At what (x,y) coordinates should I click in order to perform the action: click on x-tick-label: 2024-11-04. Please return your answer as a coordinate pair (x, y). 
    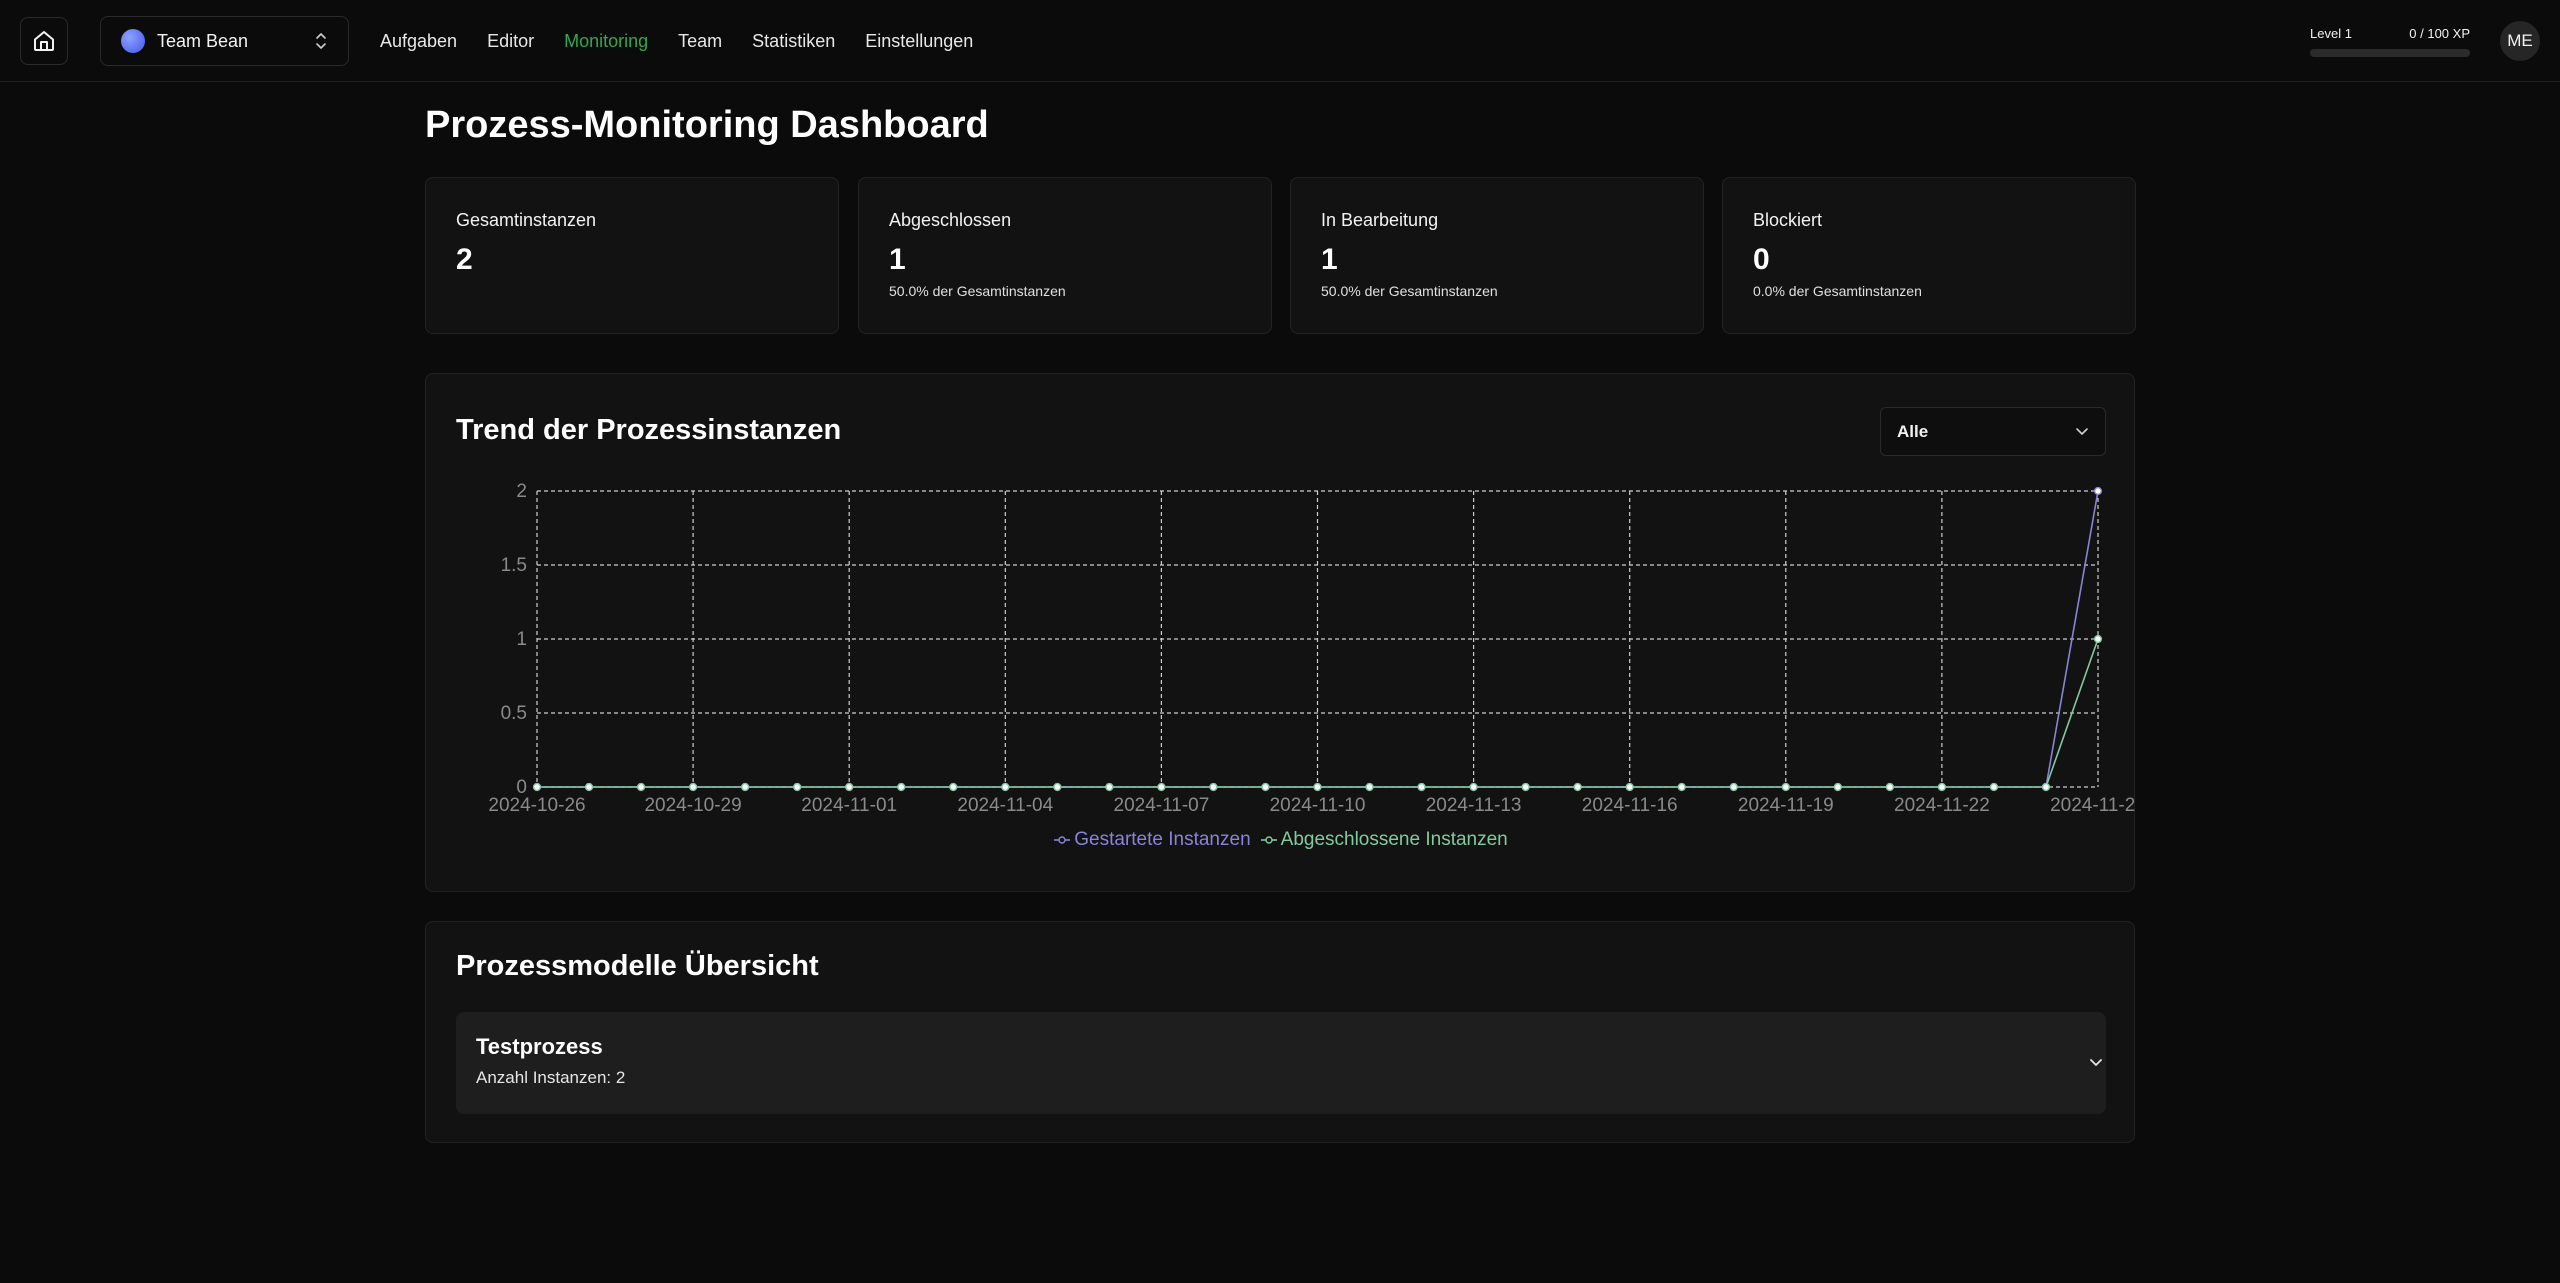
    Looking at the image, I should click on (1005, 805).